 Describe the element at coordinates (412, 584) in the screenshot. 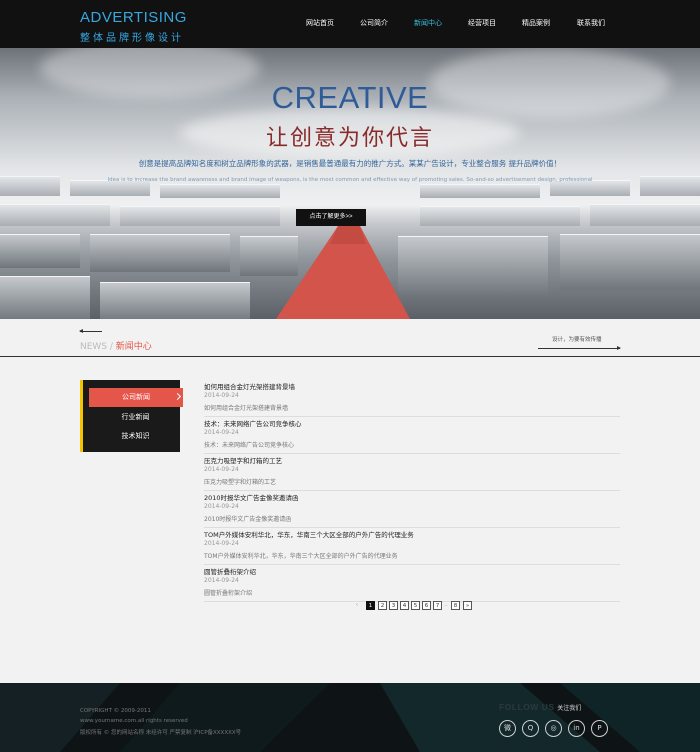

I see `news-item: 圆管折叠桁架介绍 2014-09-24 圆管折叠桁架介绍` at that location.